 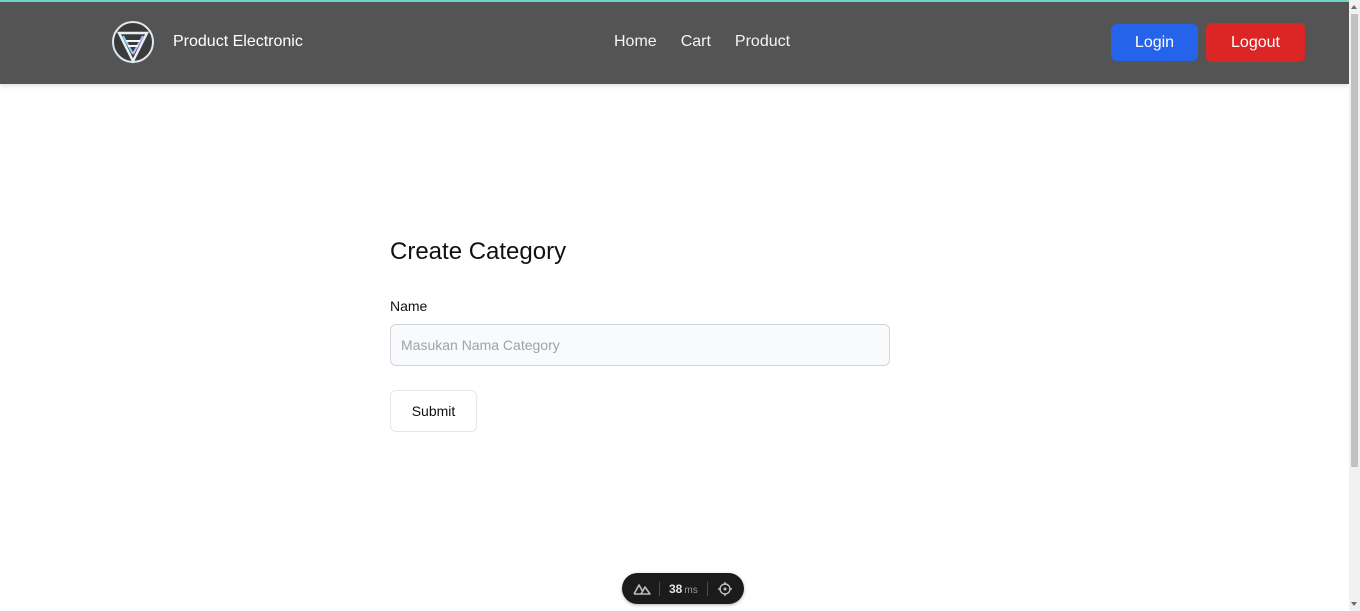 What do you see at coordinates (640, 589) in the screenshot?
I see `nuxt-icon` at bounding box center [640, 589].